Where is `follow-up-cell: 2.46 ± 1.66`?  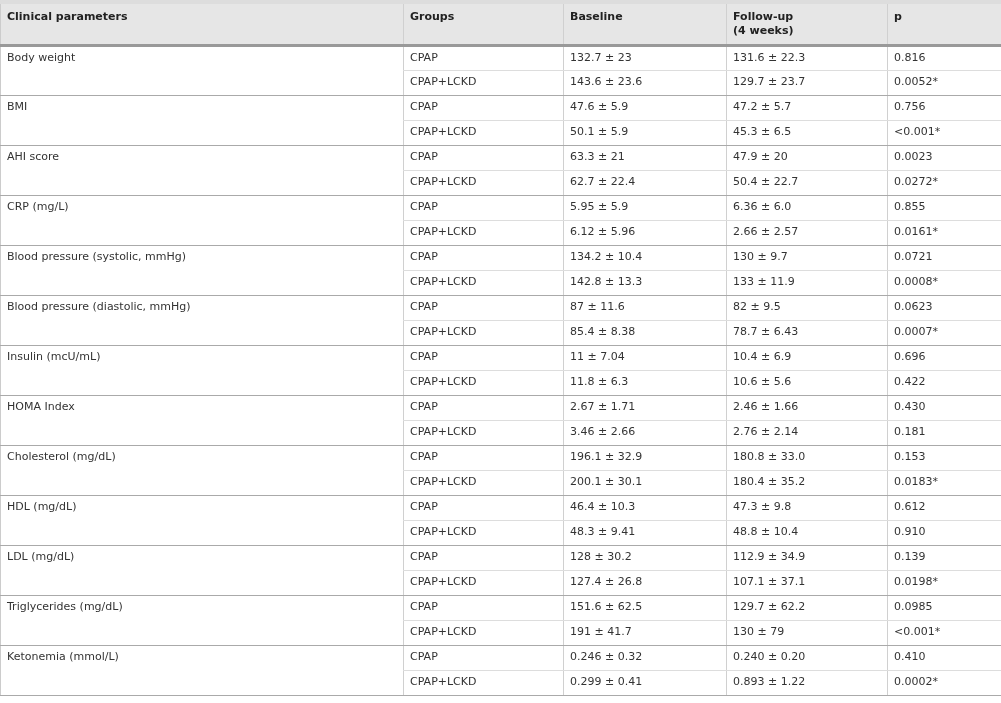 follow-up-cell: 2.46 ± 1.66 is located at coordinates (807, 408).